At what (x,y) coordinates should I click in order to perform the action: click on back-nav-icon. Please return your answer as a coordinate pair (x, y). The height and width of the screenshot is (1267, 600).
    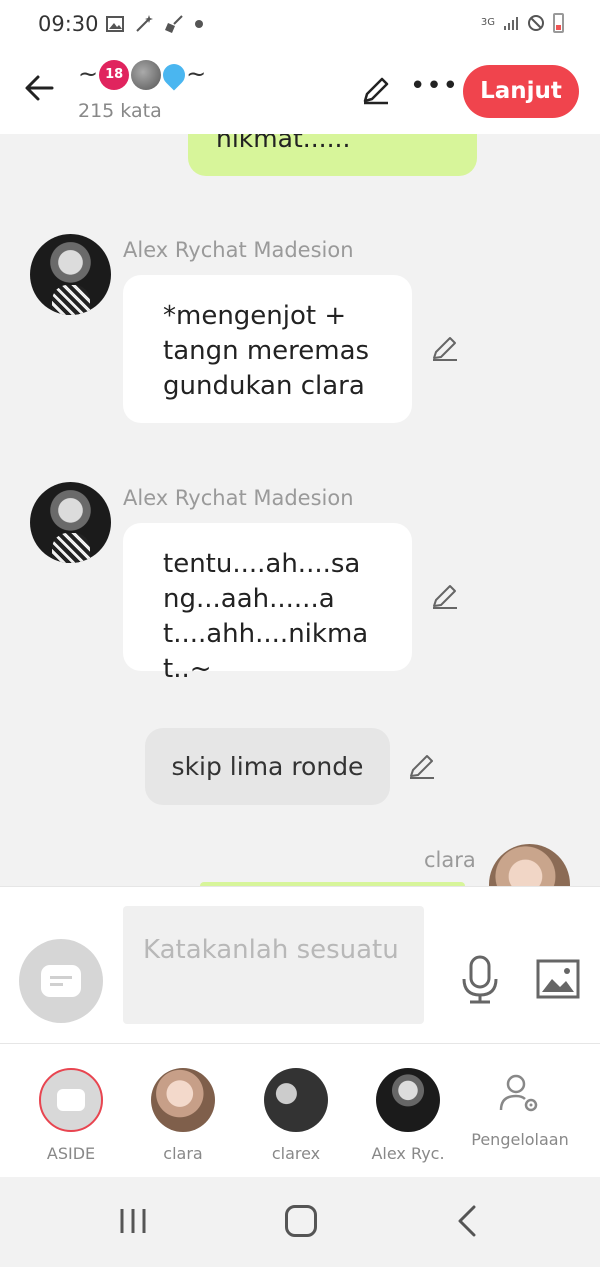
    Looking at the image, I should click on (467, 1221).